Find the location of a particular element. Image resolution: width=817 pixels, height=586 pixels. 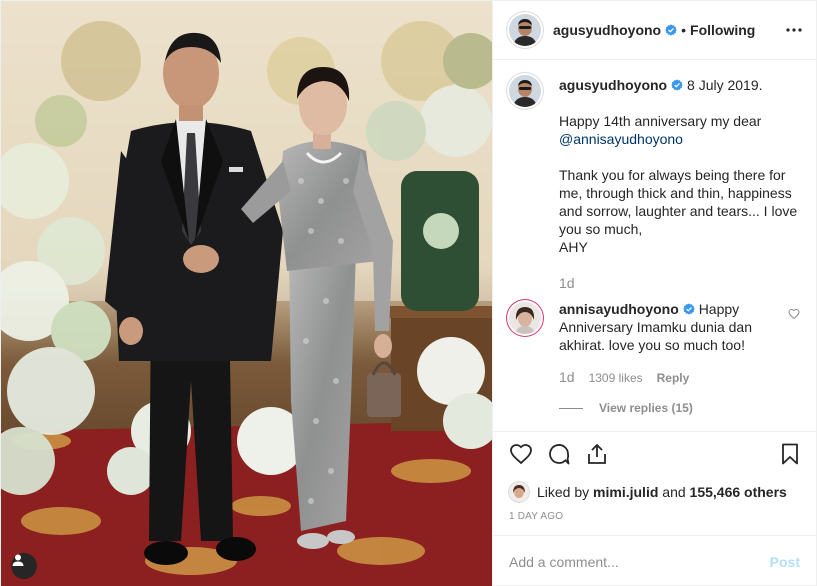

reply-button: Reply is located at coordinates (673, 378).